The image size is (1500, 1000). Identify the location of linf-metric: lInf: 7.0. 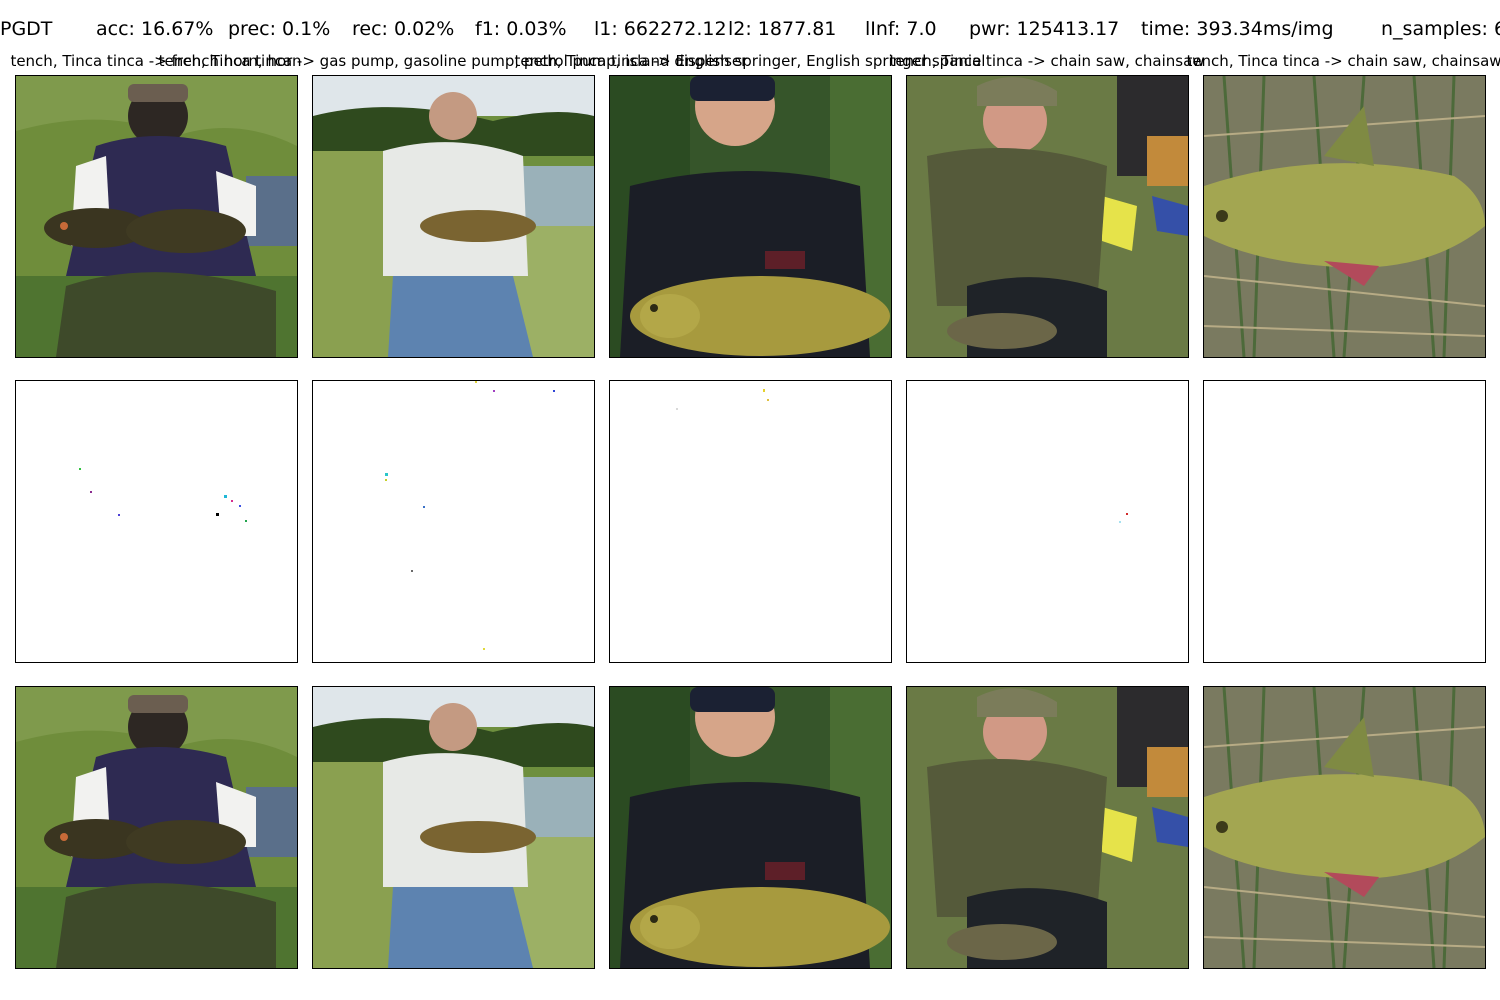
(901, 29).